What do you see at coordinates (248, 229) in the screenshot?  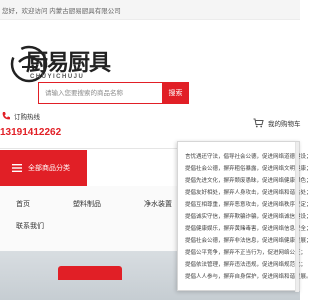 I see `notice-line: 提倡健康娱乐，摒弃黄赌毒害，促进网络信息安全；` at bounding box center [248, 229].